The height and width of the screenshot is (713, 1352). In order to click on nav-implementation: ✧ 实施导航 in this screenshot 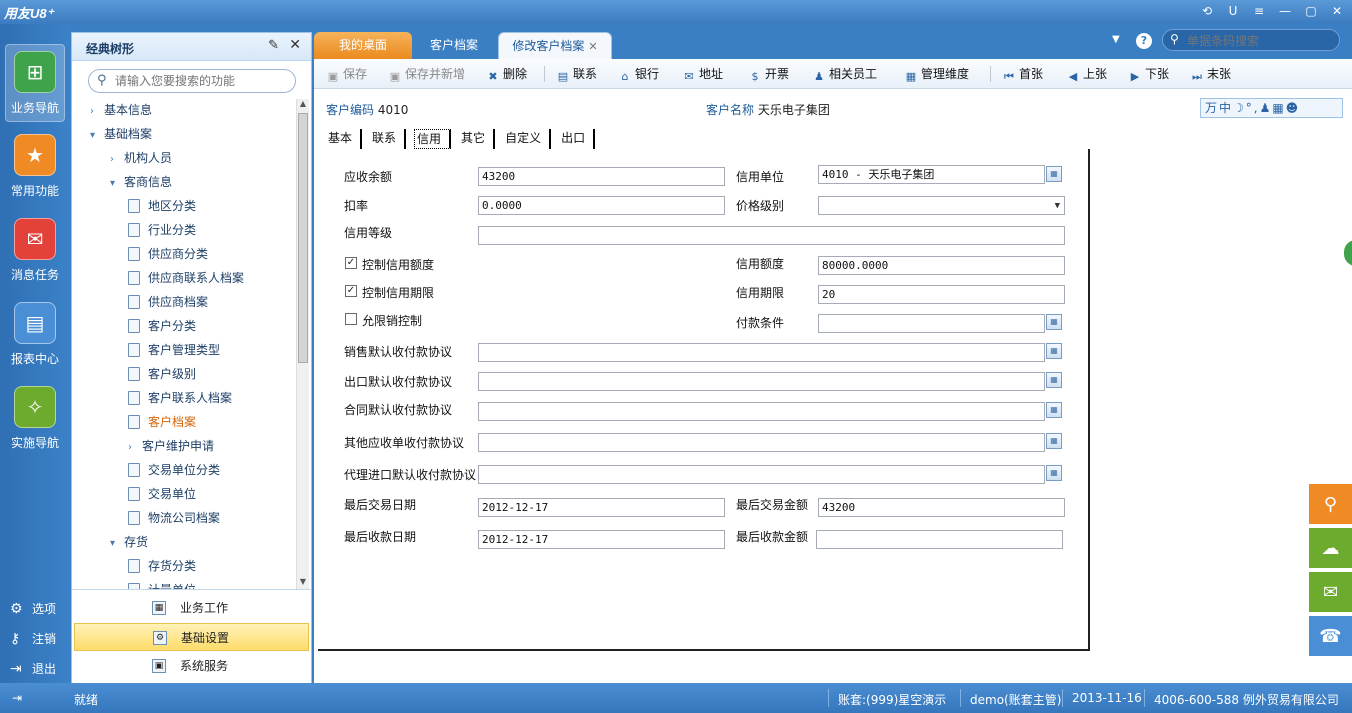, I will do `click(35, 419)`.